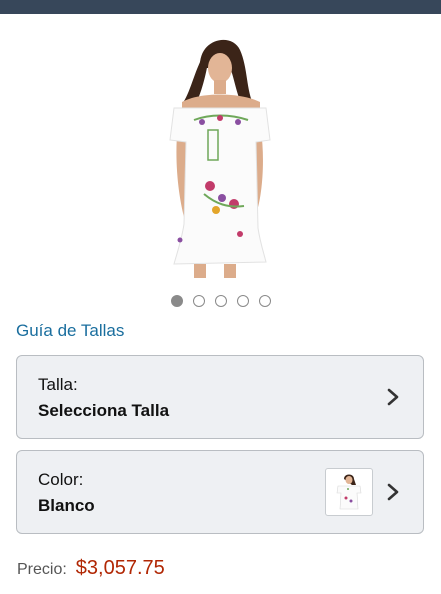  I want to click on size-selector-label: Talla:, so click(58, 384).